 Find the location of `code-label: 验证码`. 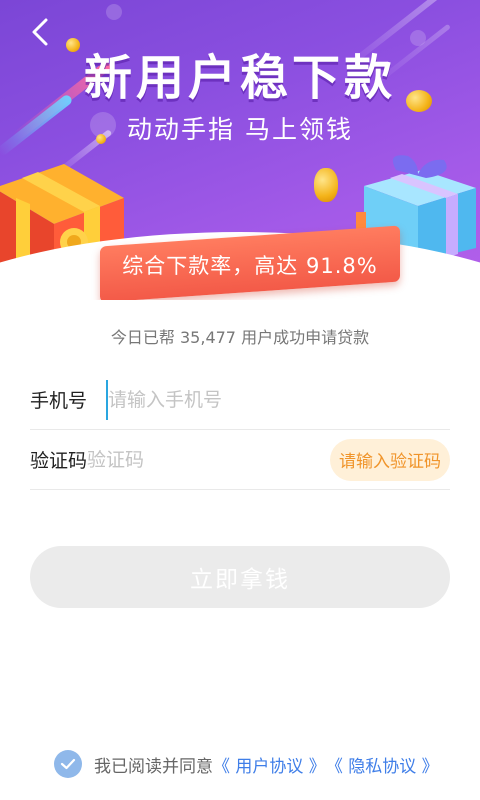

code-label: 验证码 is located at coordinates (59, 461).